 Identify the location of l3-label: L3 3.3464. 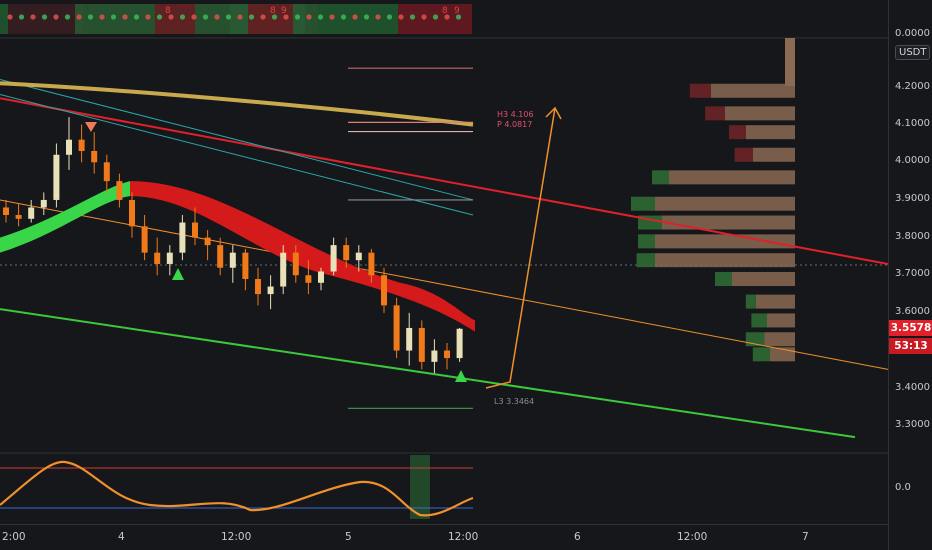
(514, 401).